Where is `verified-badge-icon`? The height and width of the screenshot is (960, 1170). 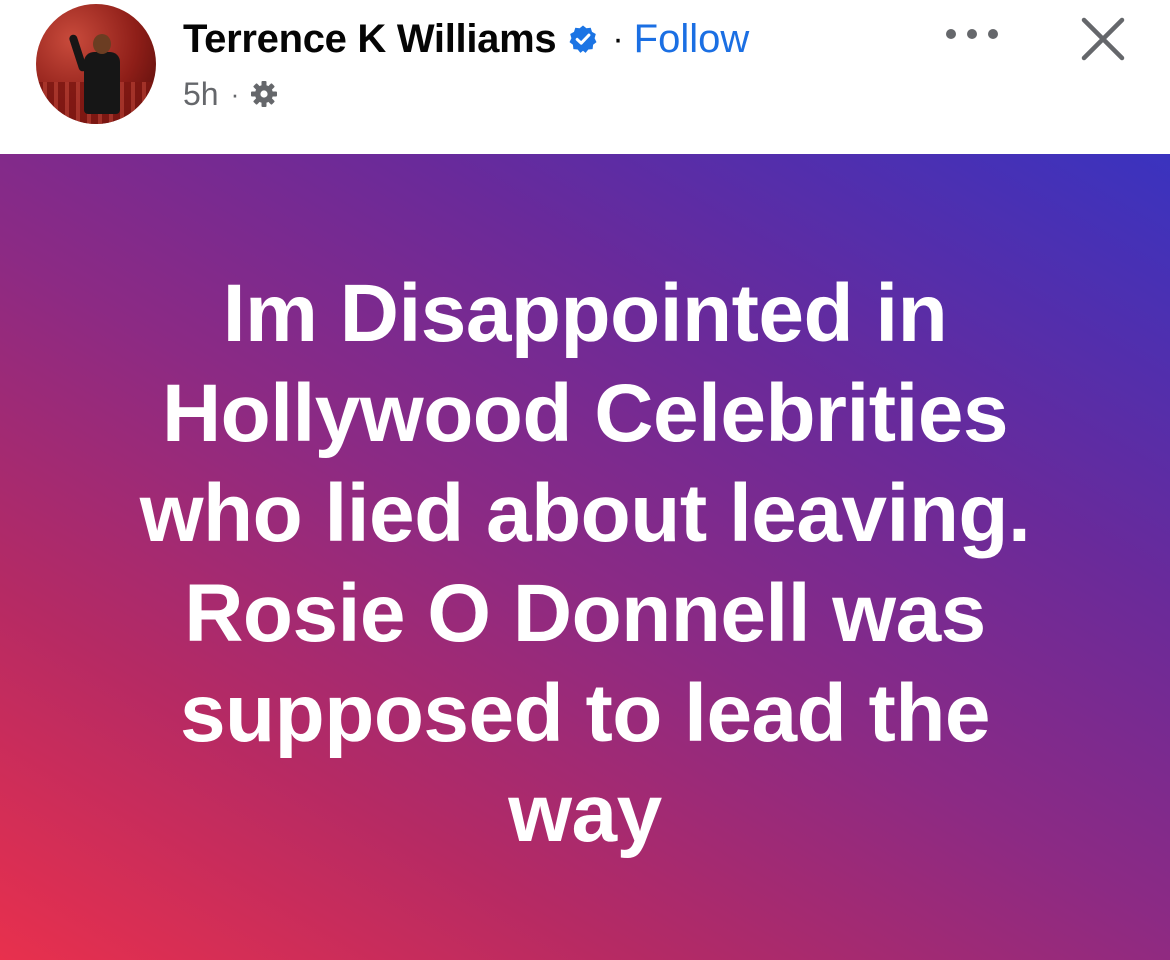 verified-badge-icon is located at coordinates (583, 39).